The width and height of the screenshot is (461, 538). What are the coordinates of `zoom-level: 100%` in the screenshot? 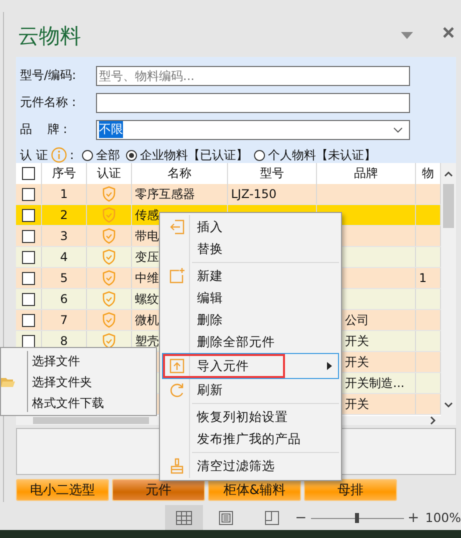 It's located at (443, 517).